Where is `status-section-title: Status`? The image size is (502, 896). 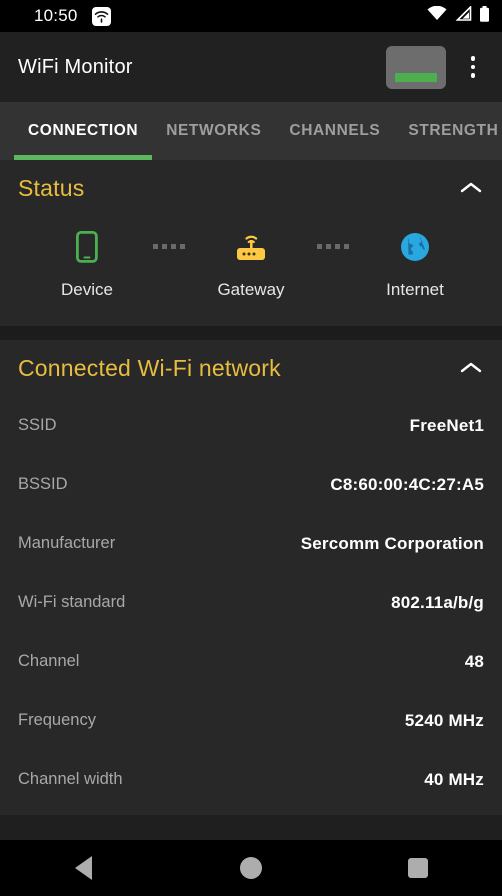 status-section-title: Status is located at coordinates (51, 187).